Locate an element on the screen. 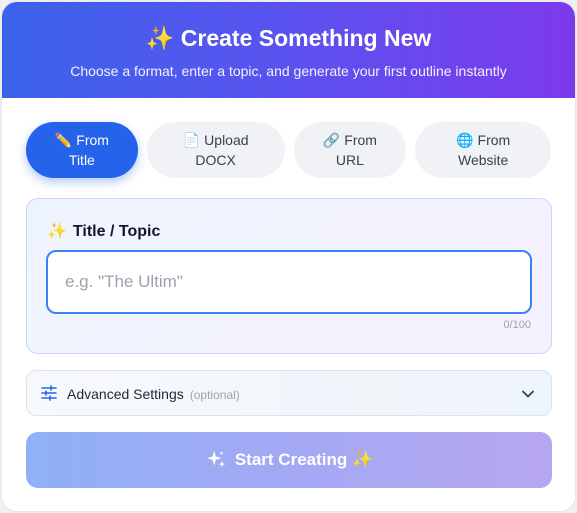 The width and height of the screenshot is (577, 513). pencil-icon: ✏️ is located at coordinates (63, 140).